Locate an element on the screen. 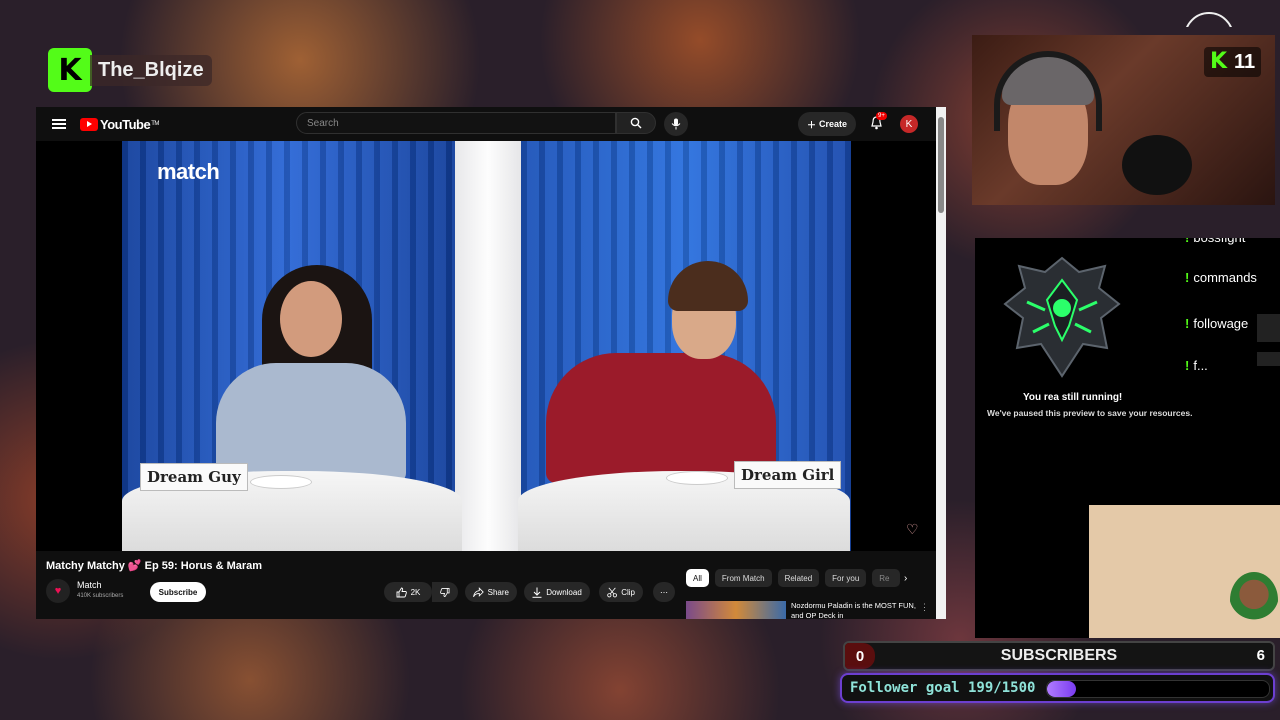 The height and width of the screenshot is (720, 1280). streamer-name: The_Blqize is located at coordinates (151, 70).